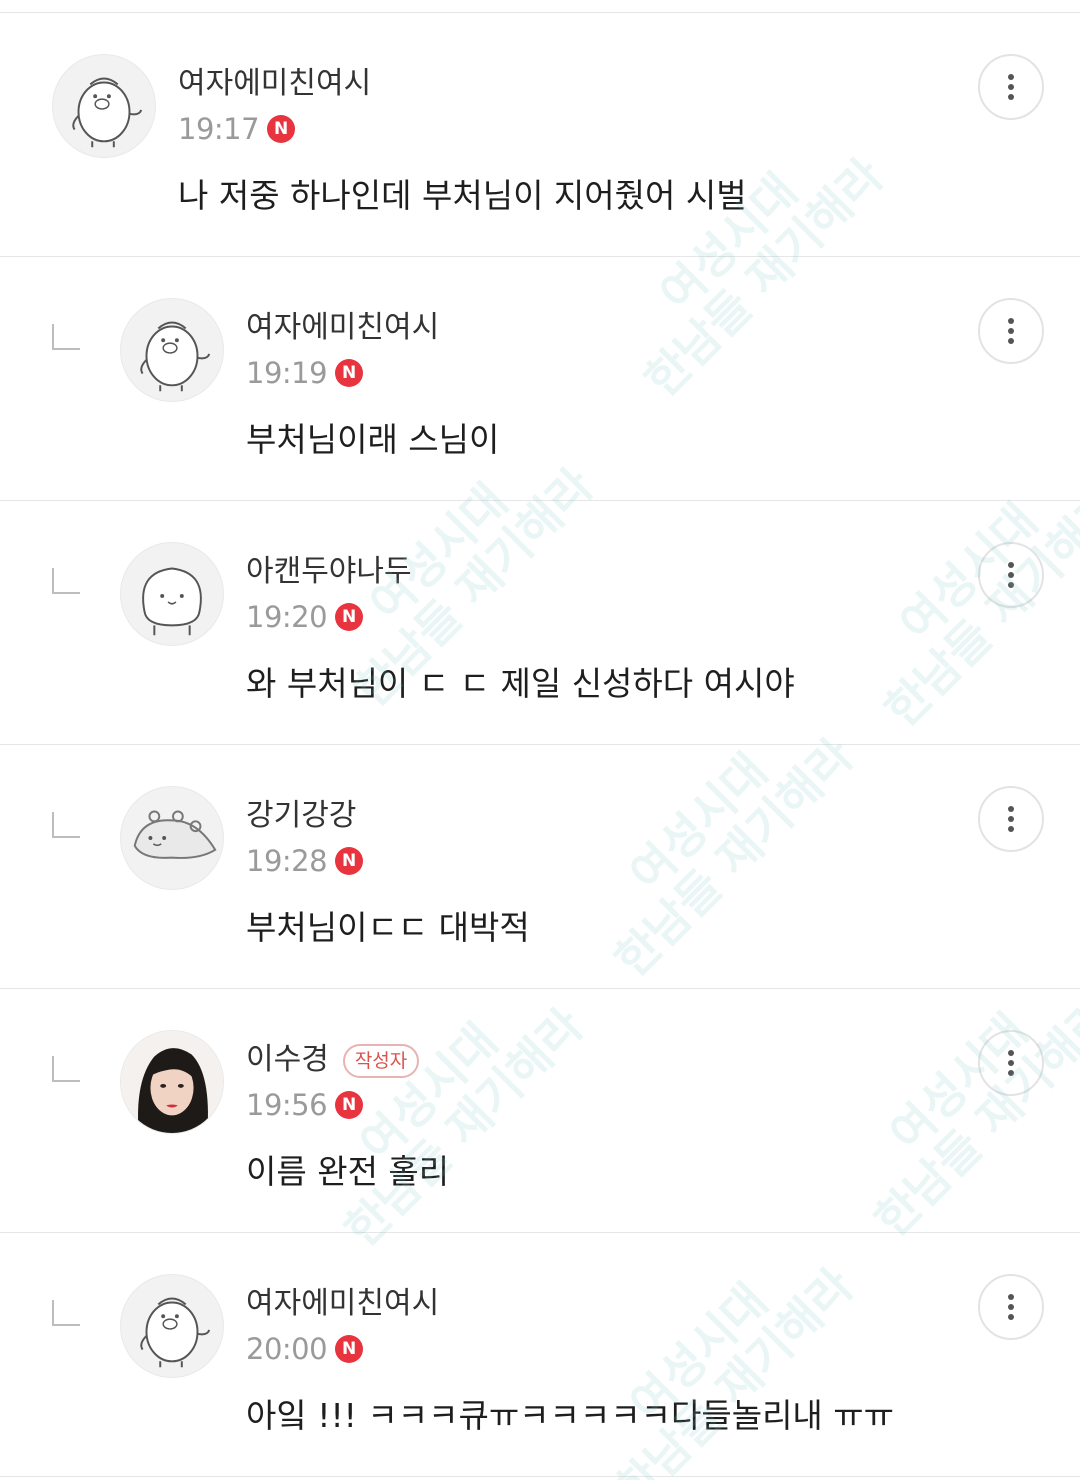 The width and height of the screenshot is (1080, 1480). Describe the element at coordinates (348, 1171) in the screenshot. I see `comment-text: 이름 완전 홀리` at that location.